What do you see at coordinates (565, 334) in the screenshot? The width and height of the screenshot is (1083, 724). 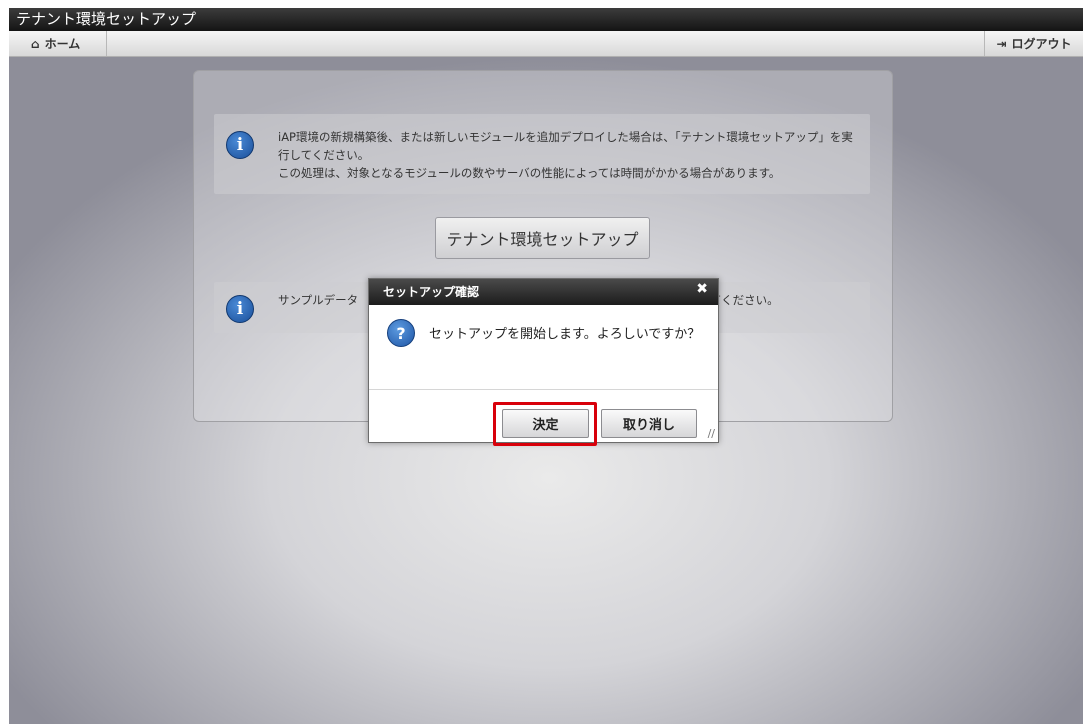 I see `dialog-message: セットアップを開始します。よろしいですか？` at bounding box center [565, 334].